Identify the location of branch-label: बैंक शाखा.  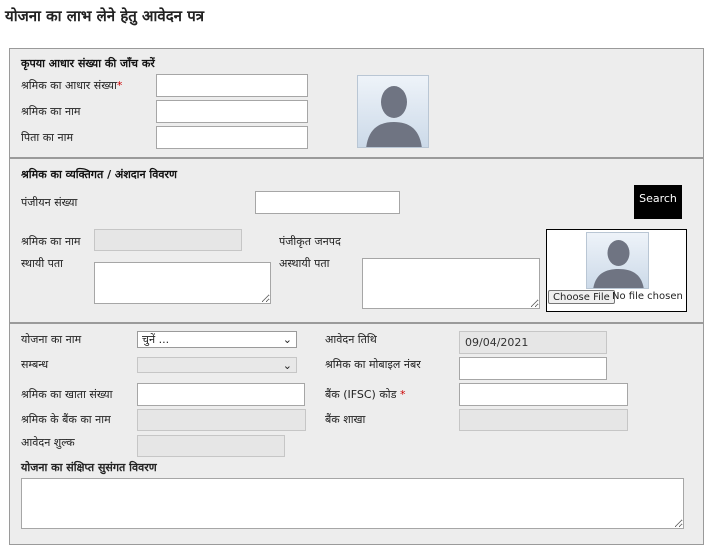
(345, 419).